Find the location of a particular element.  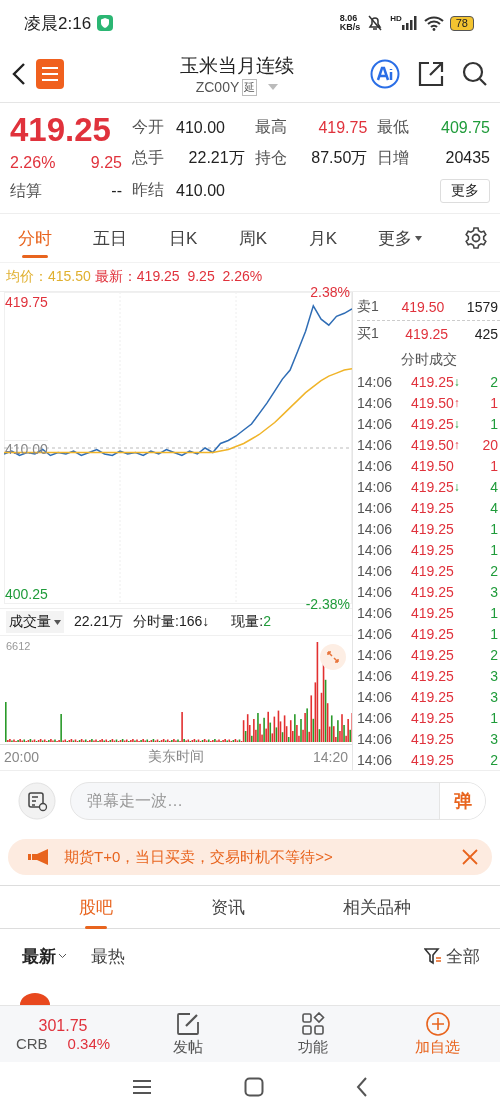

field-label: 最高 is located at coordinates (271, 127).